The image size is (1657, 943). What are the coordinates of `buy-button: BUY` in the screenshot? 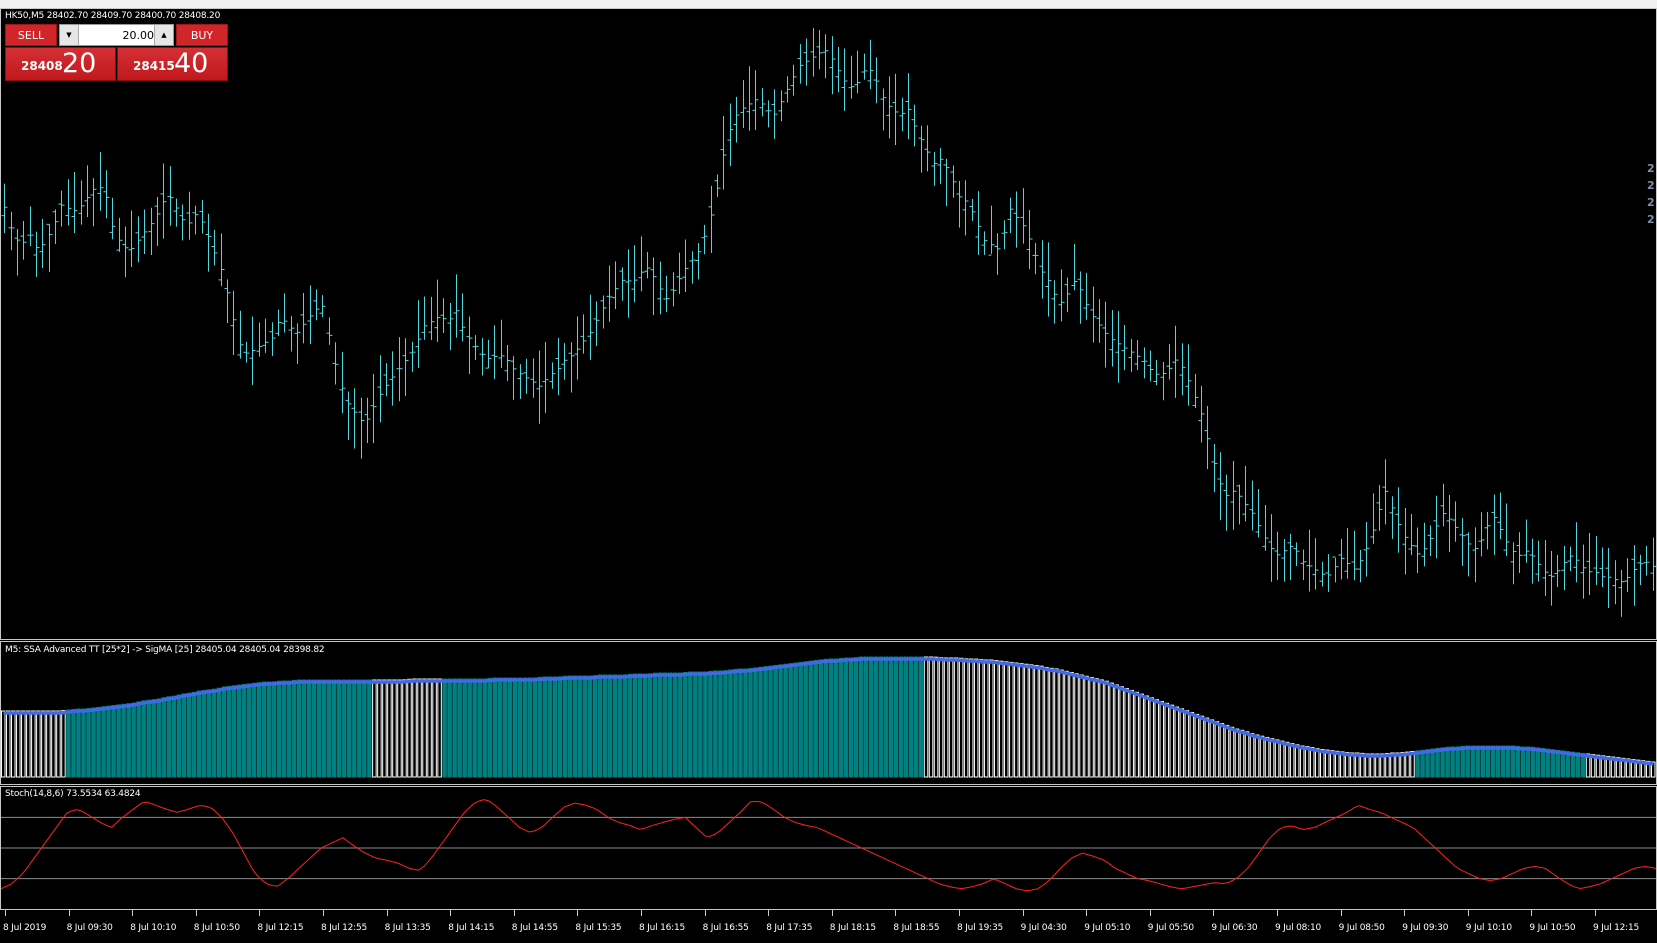 It's located at (202, 35).